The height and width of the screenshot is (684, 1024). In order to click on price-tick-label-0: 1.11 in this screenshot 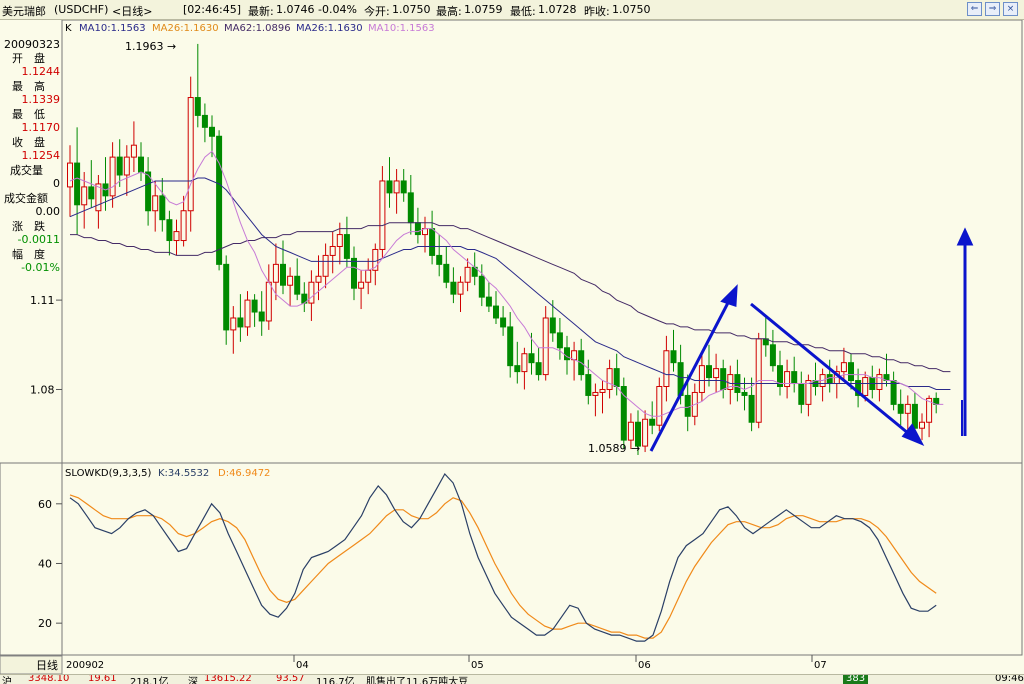, I will do `click(42, 300)`.